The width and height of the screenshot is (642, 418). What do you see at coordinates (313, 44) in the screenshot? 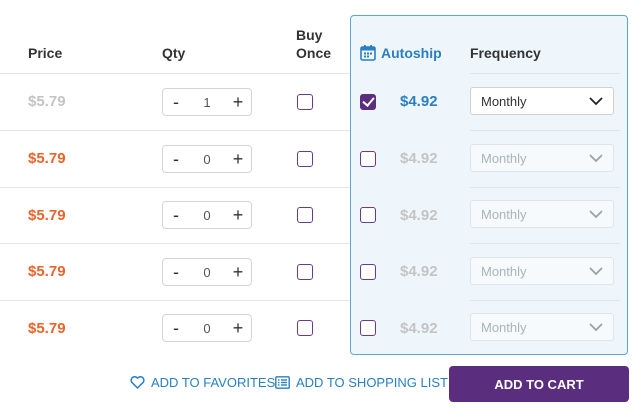
I see `header-buy-once: Buy Once` at bounding box center [313, 44].